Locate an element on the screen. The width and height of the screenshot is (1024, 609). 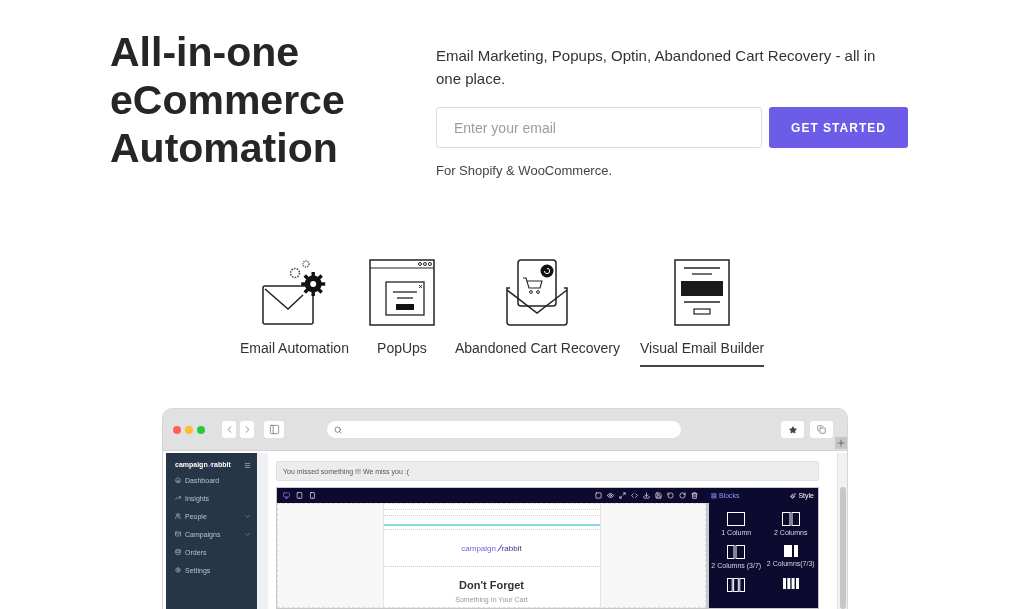
star-icon is located at coordinates (792, 429).